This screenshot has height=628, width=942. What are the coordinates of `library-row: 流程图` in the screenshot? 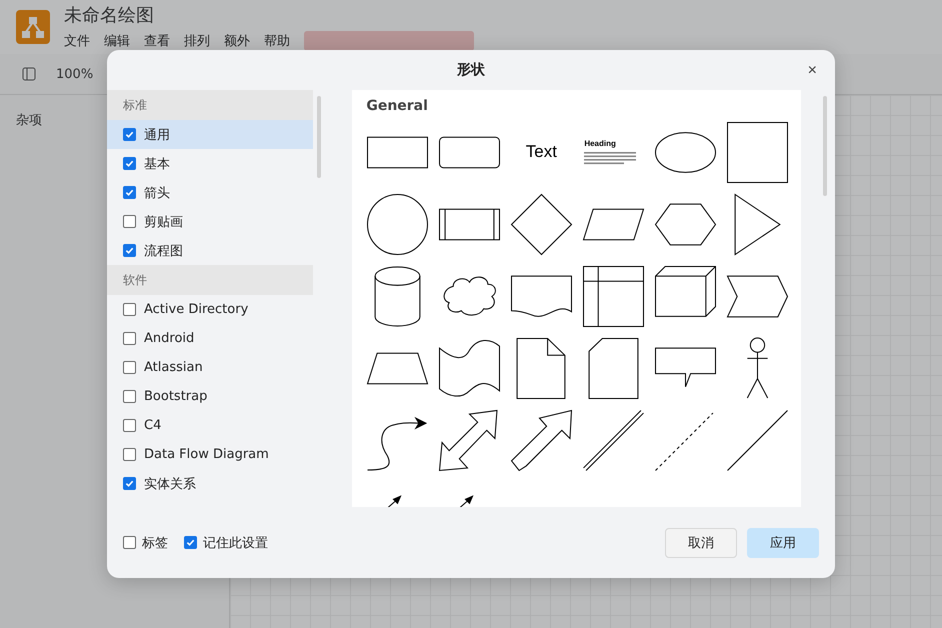 It's located at (210, 250).